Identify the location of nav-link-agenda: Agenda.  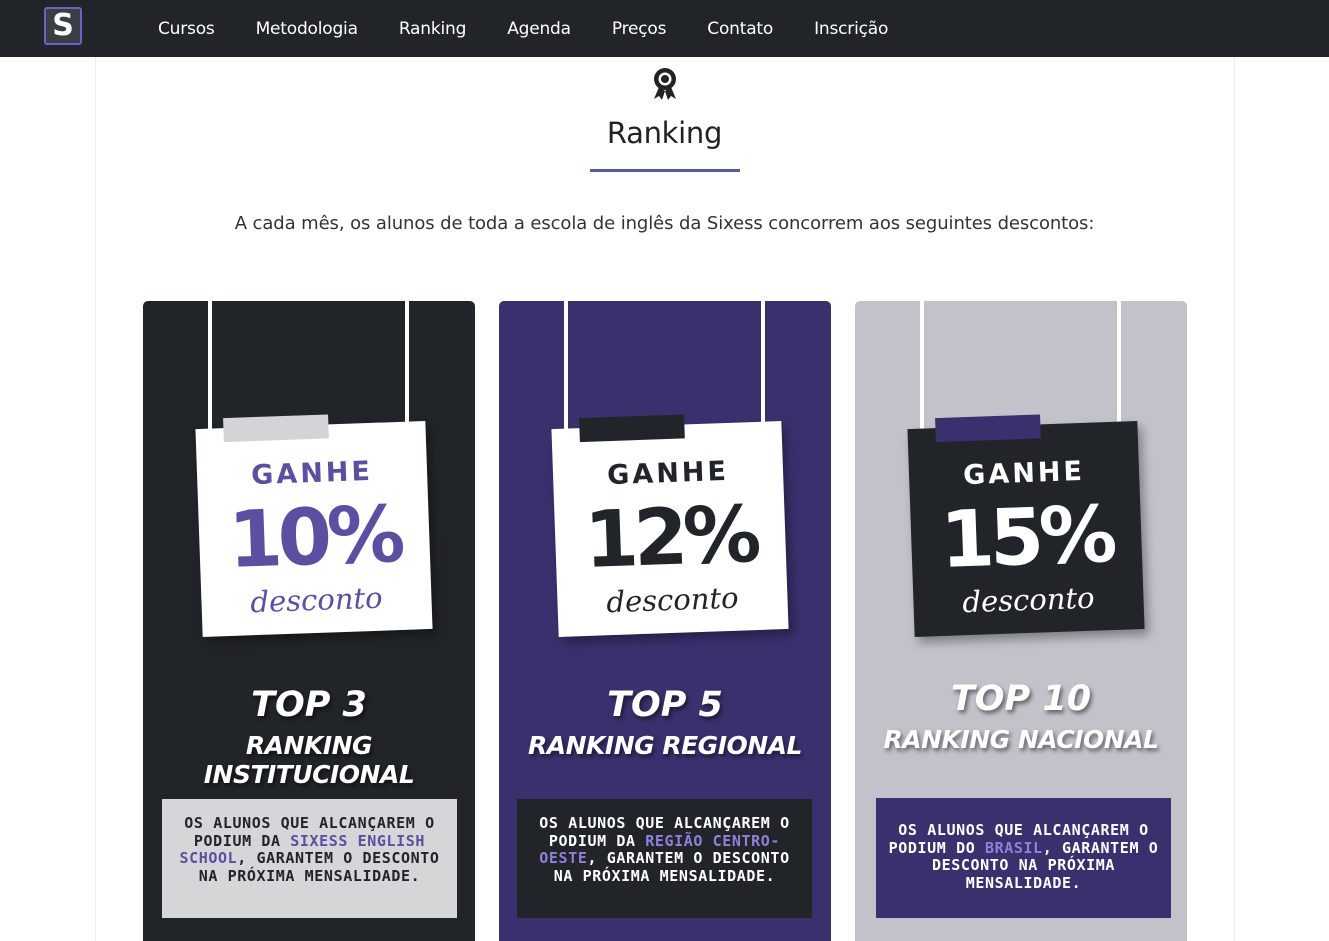
(539, 29).